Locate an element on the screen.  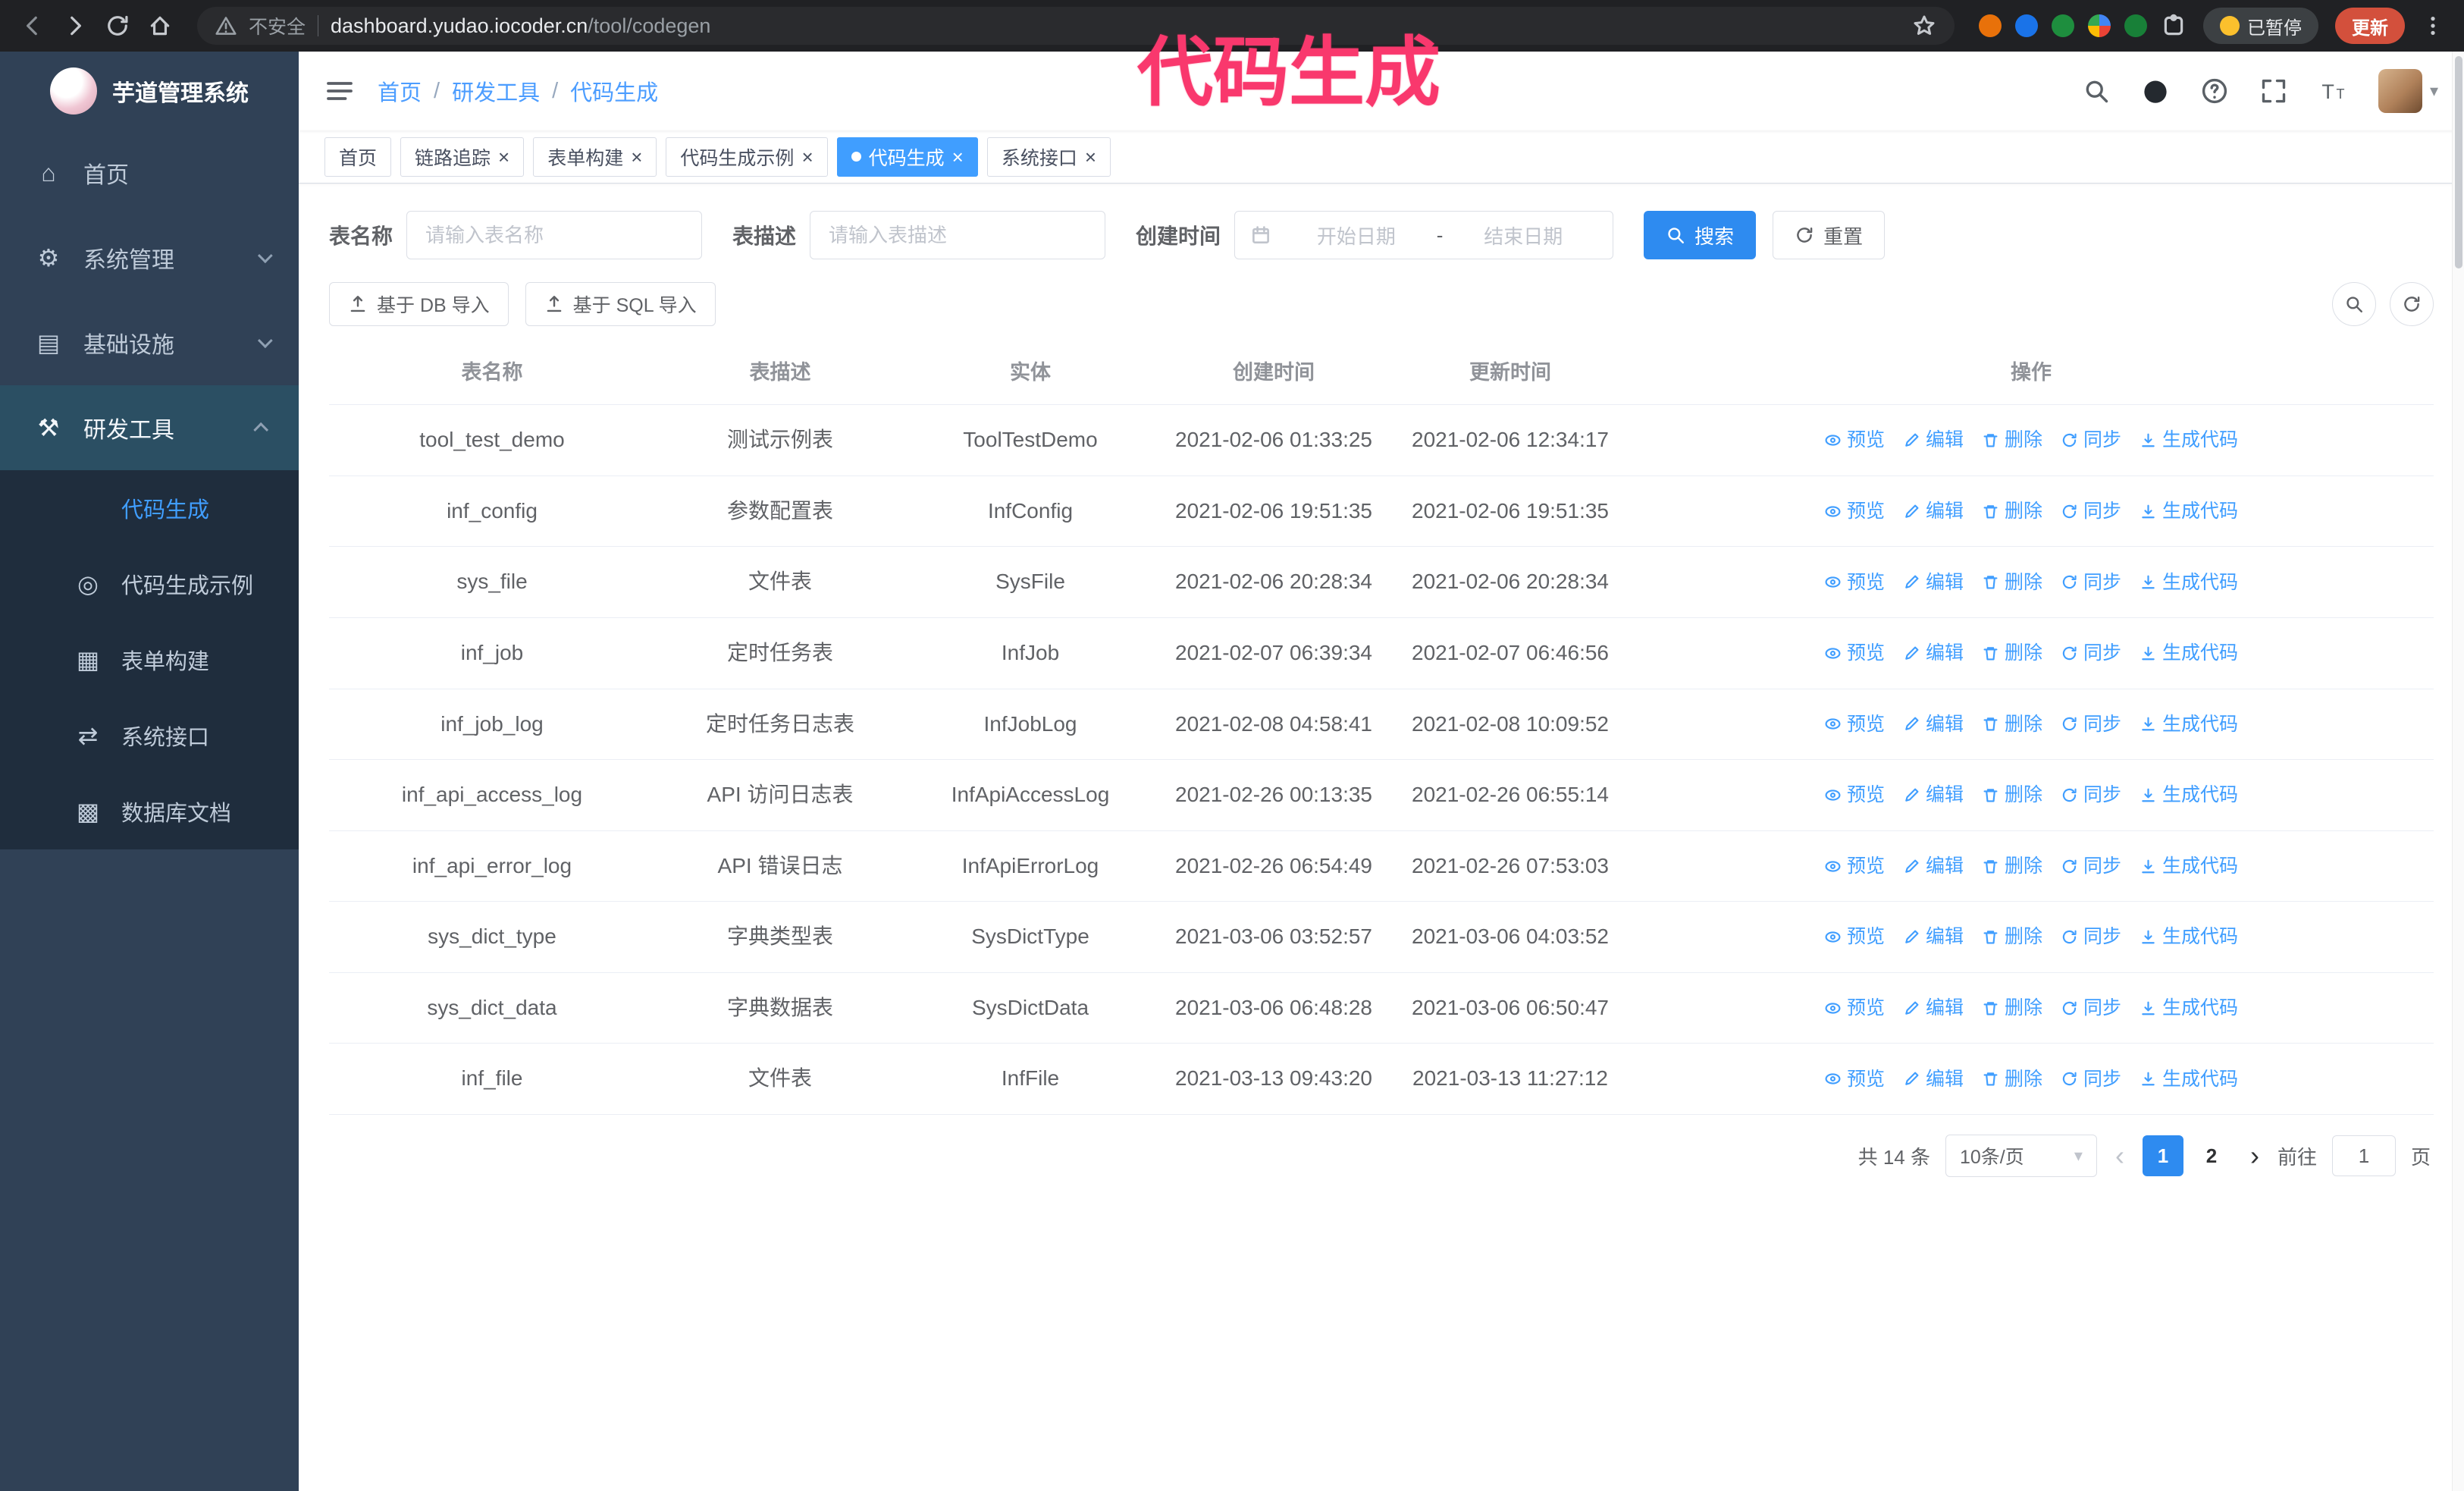
date-range-picker: 开始日期 - 结束日期 is located at coordinates (1424, 235).